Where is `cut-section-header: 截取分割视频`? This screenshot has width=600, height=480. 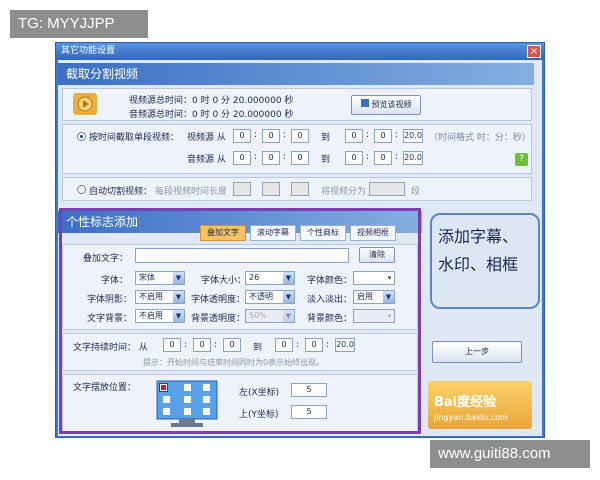 cut-section-header: 截取分割视频 is located at coordinates (296, 74).